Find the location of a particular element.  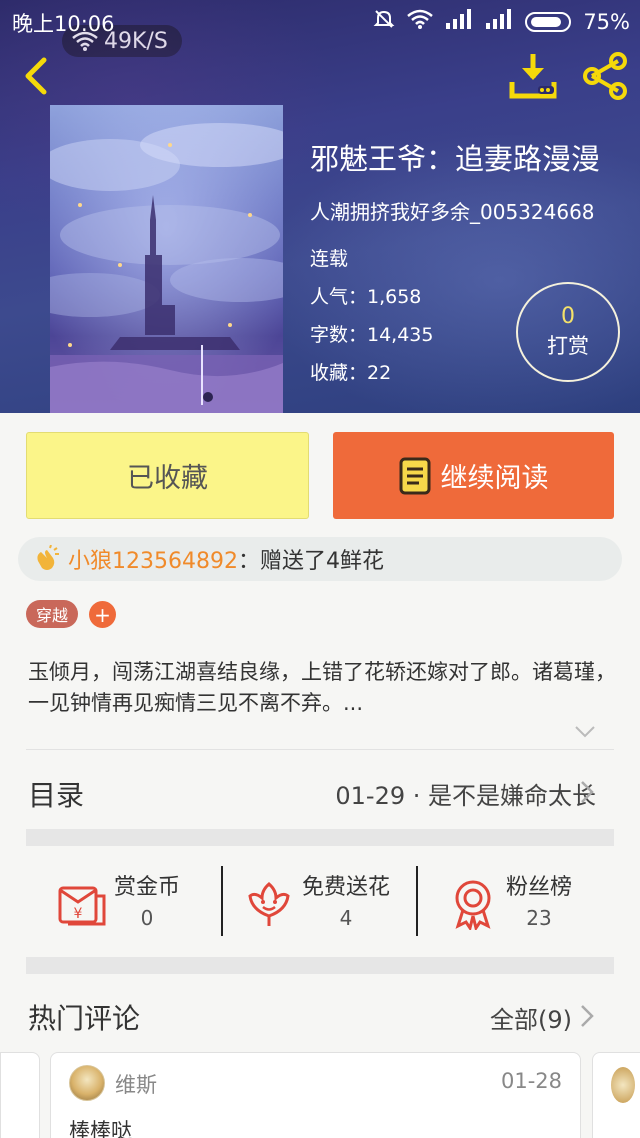

back-button is located at coordinates (36, 76).